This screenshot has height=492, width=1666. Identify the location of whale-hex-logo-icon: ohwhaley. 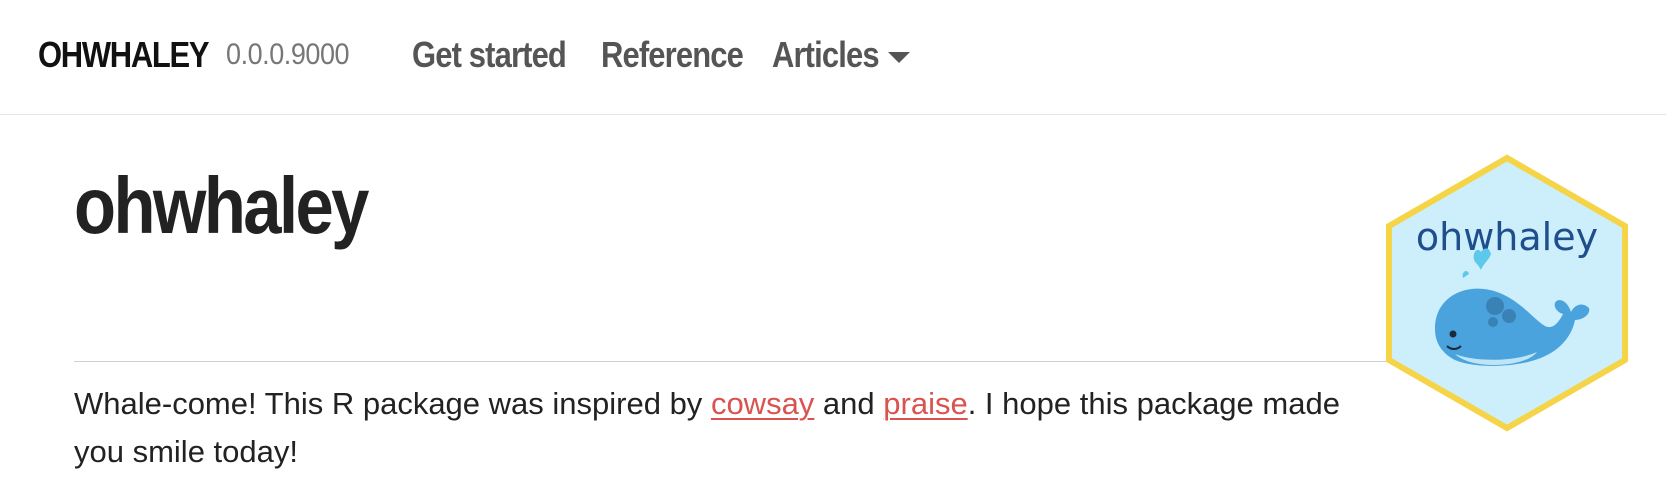
(1507, 293).